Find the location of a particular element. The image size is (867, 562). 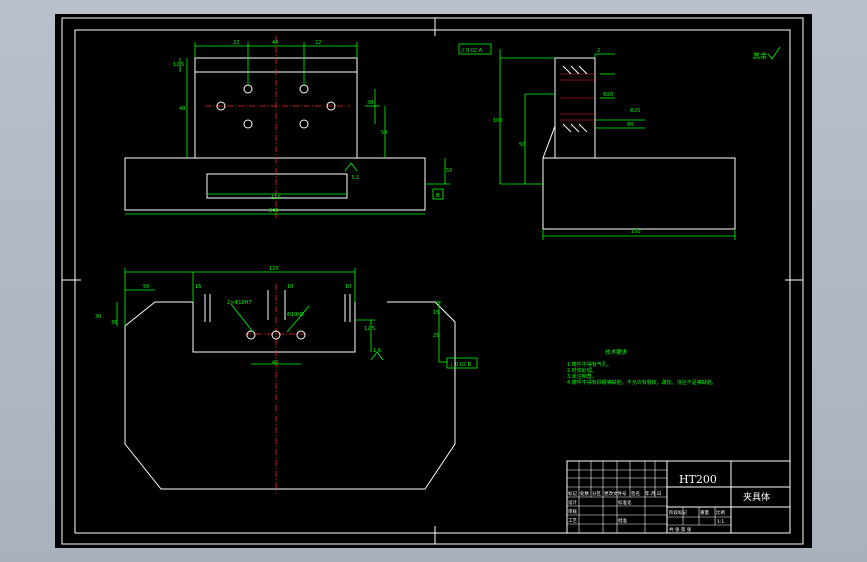

side-view-base is located at coordinates (639, 193).